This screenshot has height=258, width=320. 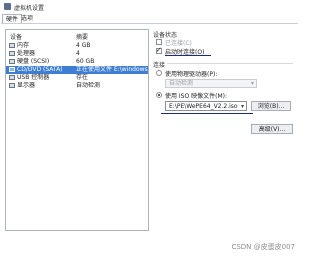 I want to click on device-list-header: 设备 摘要, so click(x=77, y=35).